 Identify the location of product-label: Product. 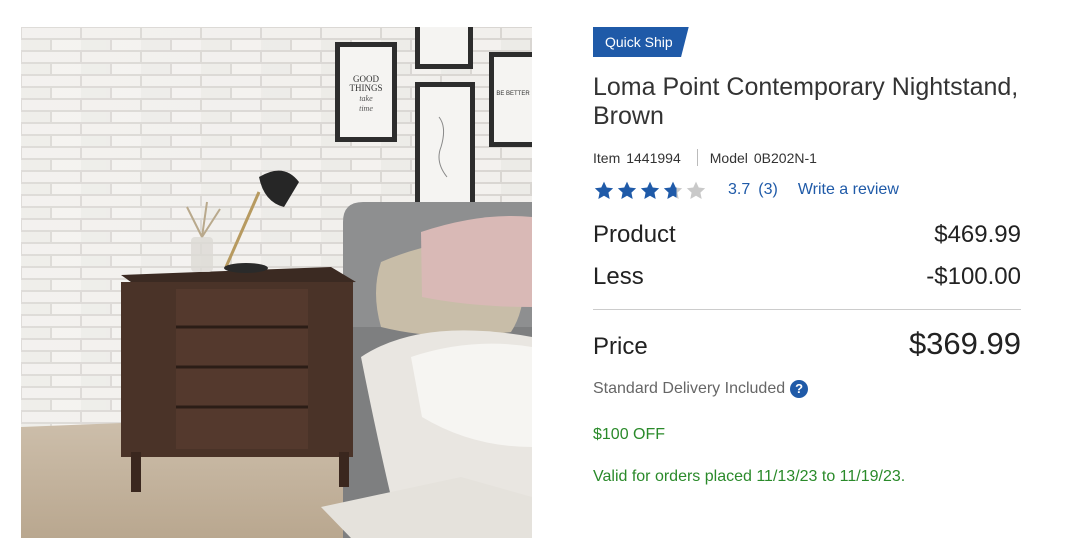
(634, 234).